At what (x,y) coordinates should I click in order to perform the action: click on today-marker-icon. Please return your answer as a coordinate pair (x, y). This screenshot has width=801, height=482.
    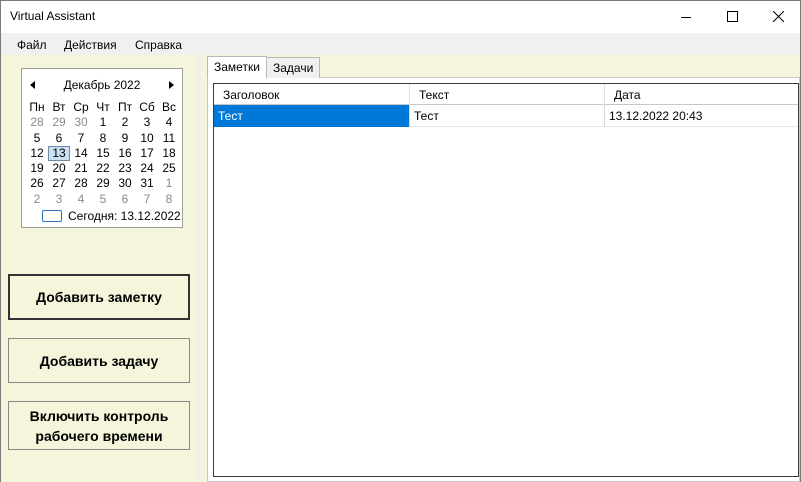
    Looking at the image, I should click on (52, 216).